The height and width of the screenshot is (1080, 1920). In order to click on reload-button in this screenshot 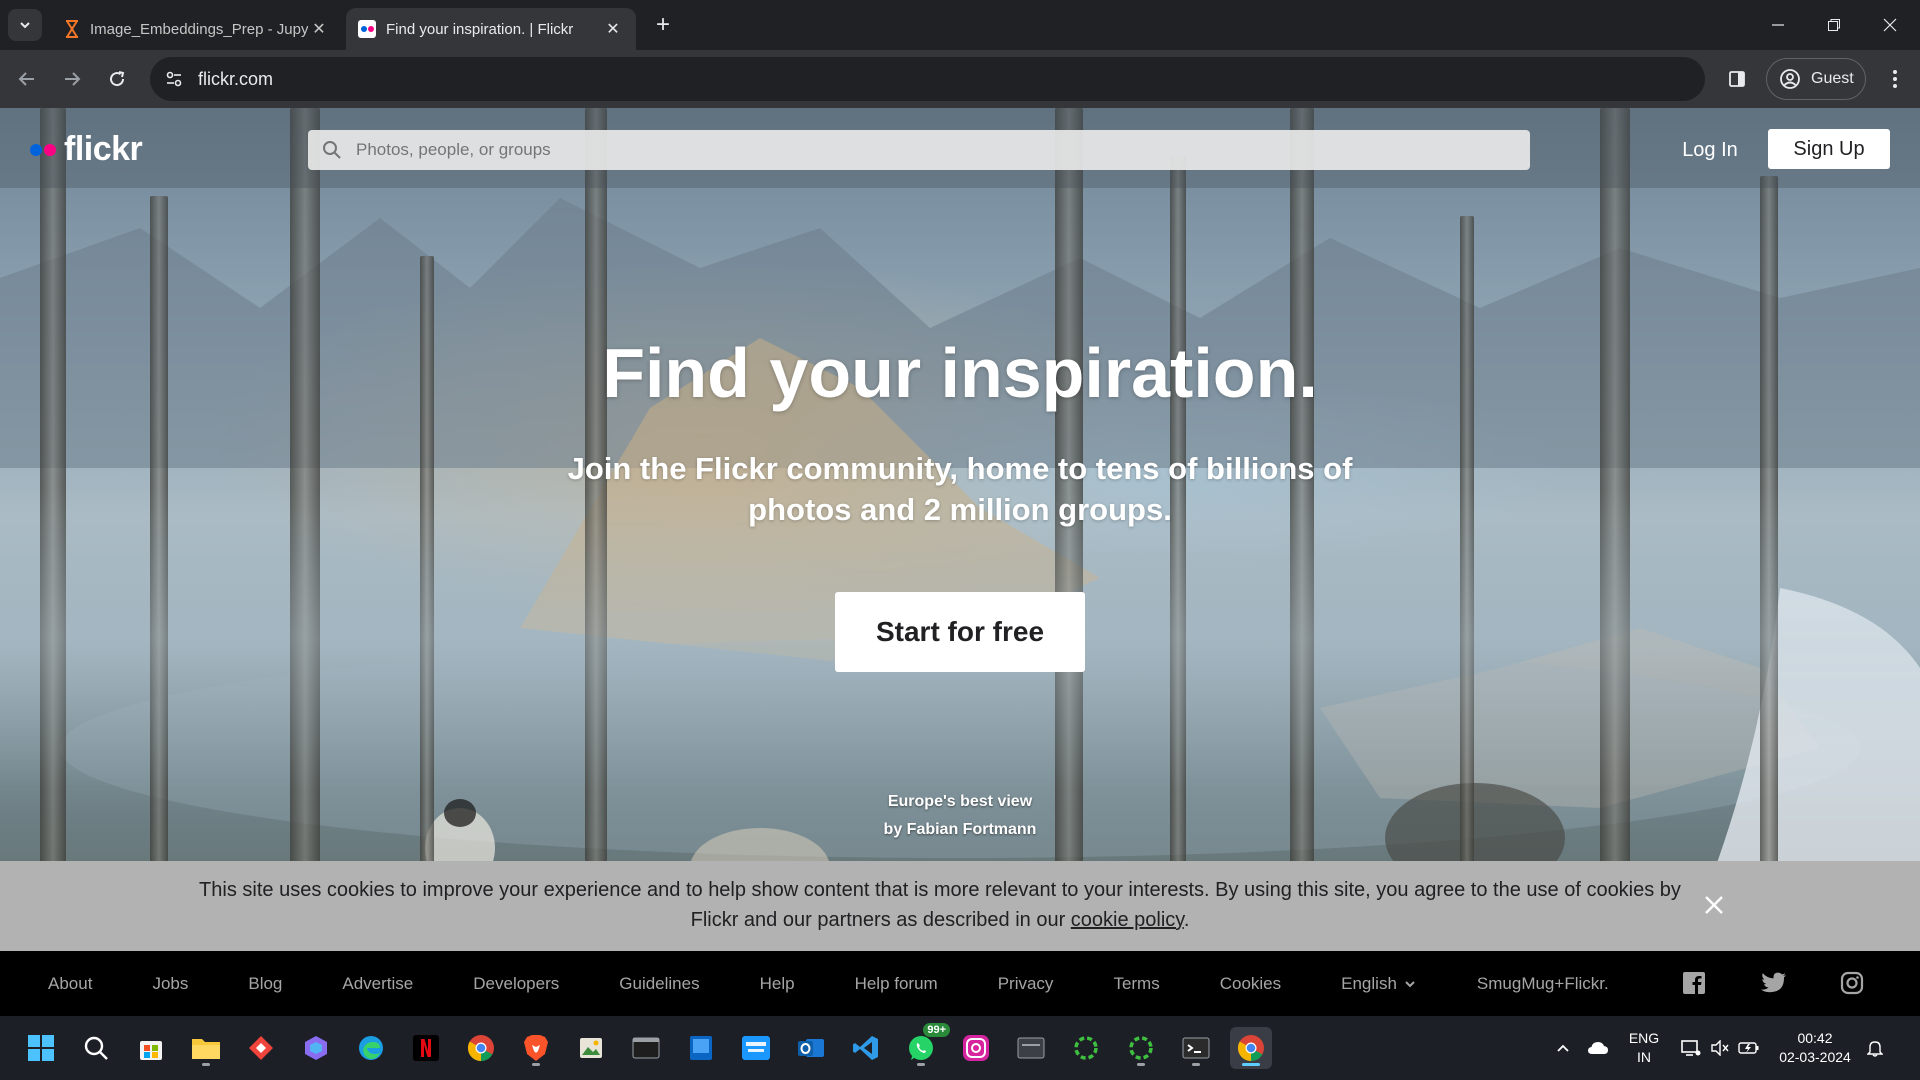, I will do `click(117, 79)`.